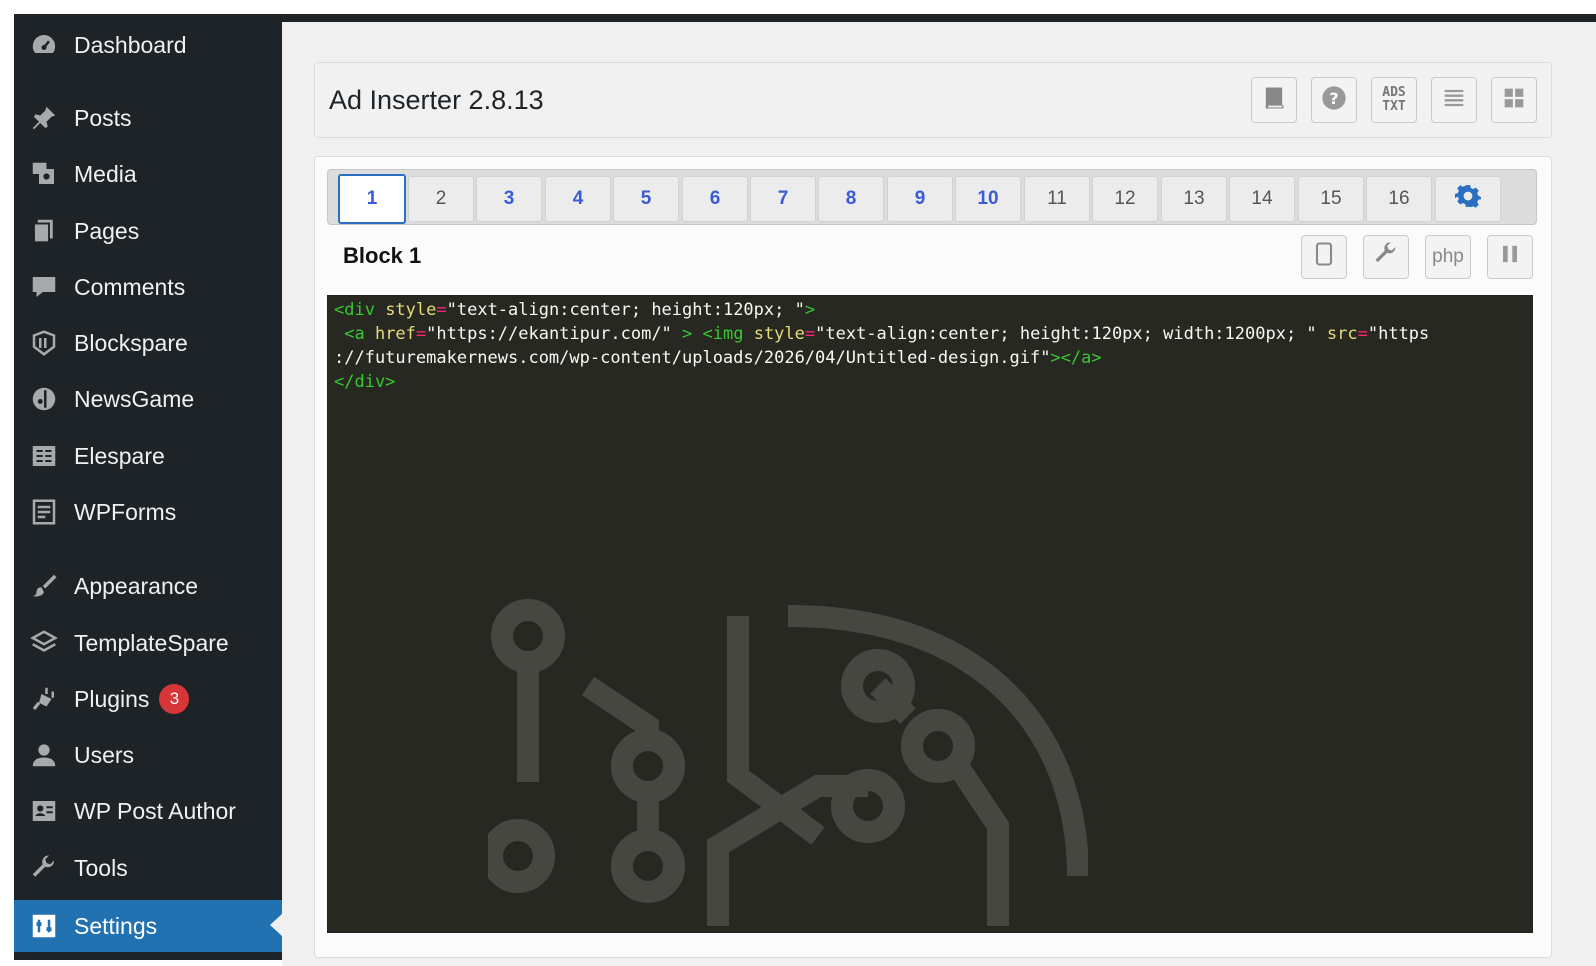 This screenshot has height=966, width=1596. What do you see at coordinates (44, 512) in the screenshot?
I see `wpforms-icon` at bounding box center [44, 512].